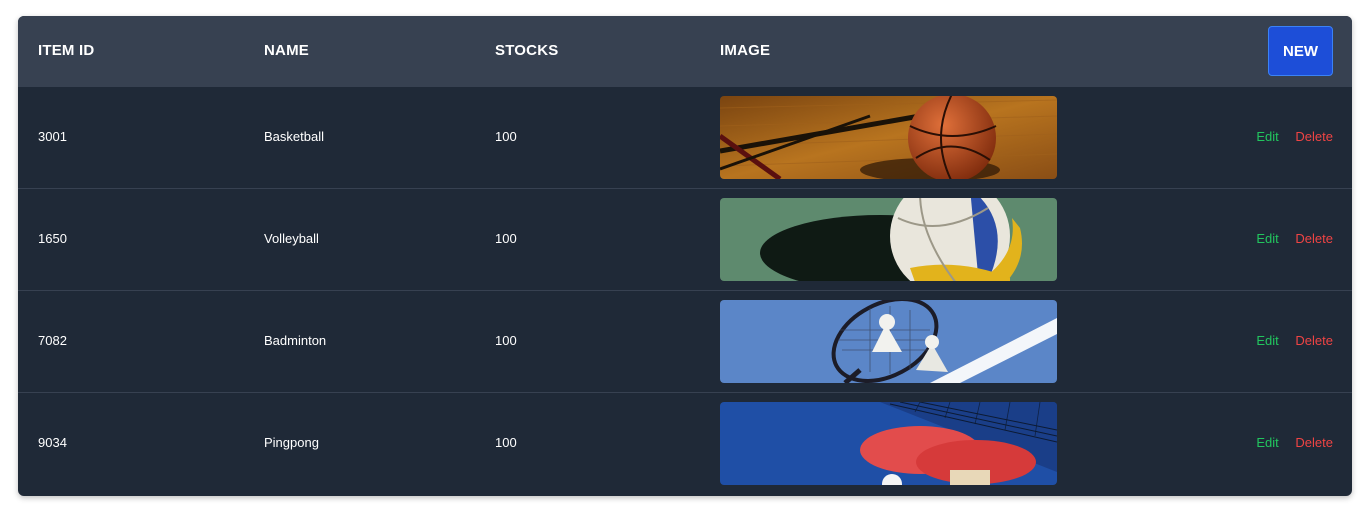  I want to click on pingpong-image, so click(888, 443).